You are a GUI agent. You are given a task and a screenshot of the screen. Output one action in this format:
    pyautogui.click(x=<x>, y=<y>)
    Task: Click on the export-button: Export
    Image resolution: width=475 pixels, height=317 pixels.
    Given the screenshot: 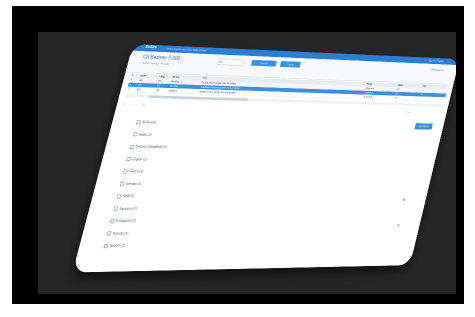 What is the action you would take?
    pyautogui.click(x=290, y=64)
    